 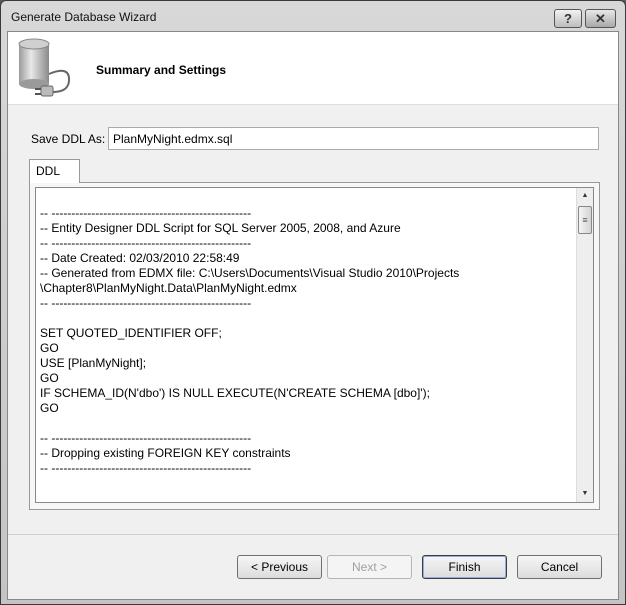 I want to click on finish-button: Finish, so click(x=464, y=567).